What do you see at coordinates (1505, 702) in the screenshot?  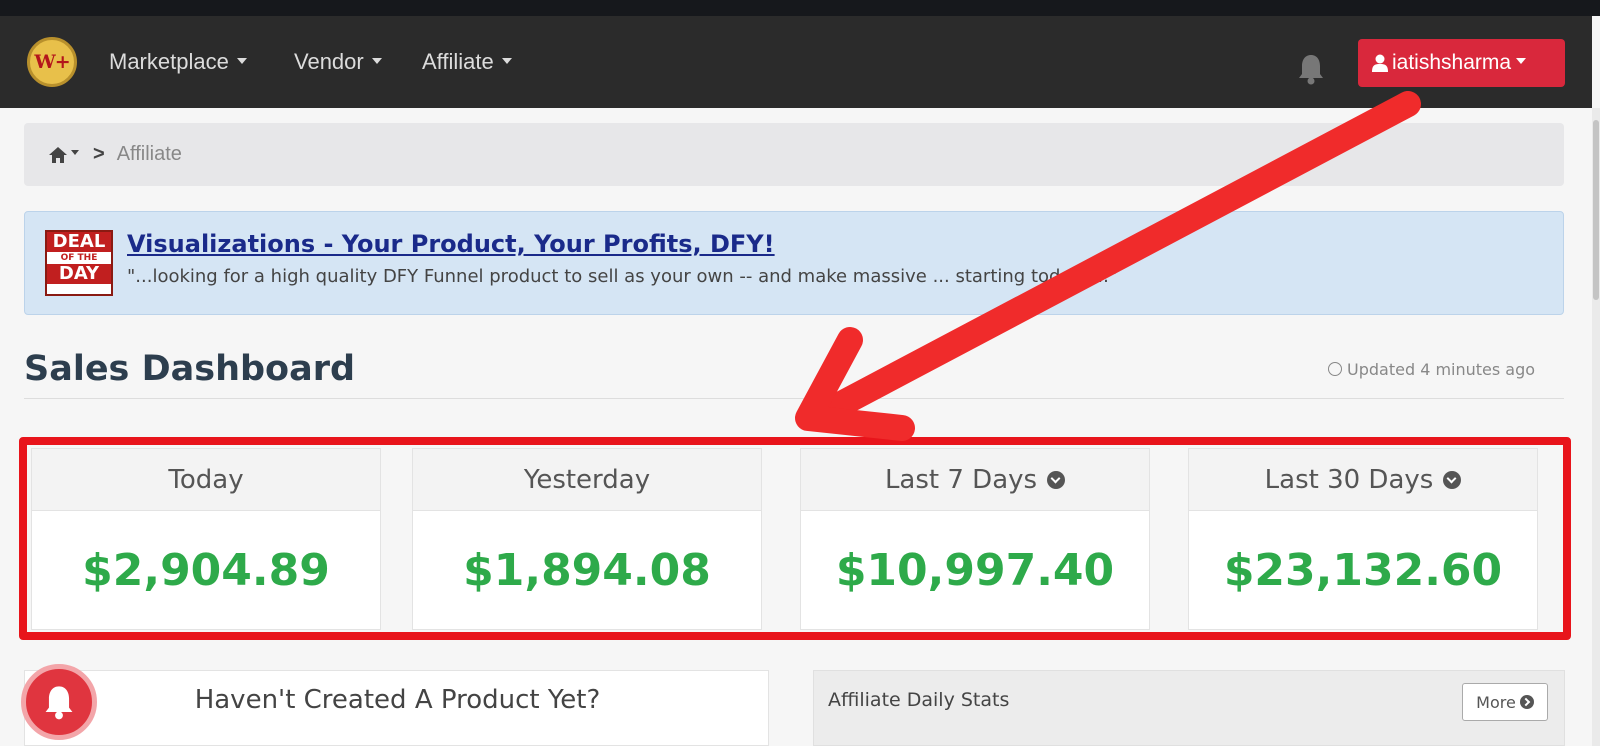 I see `more-button: More` at bounding box center [1505, 702].